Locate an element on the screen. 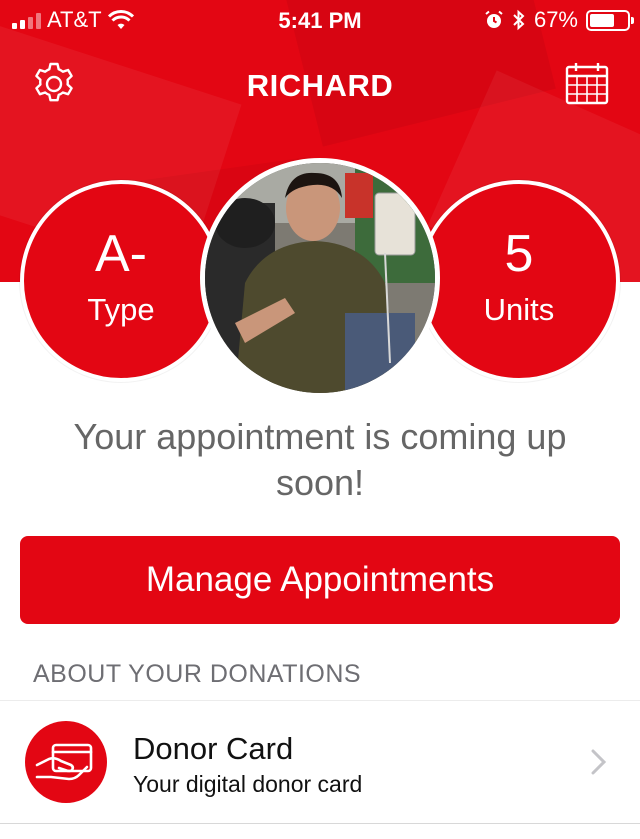 The height and width of the screenshot is (839, 640). bluetooth-icon is located at coordinates (519, 20).